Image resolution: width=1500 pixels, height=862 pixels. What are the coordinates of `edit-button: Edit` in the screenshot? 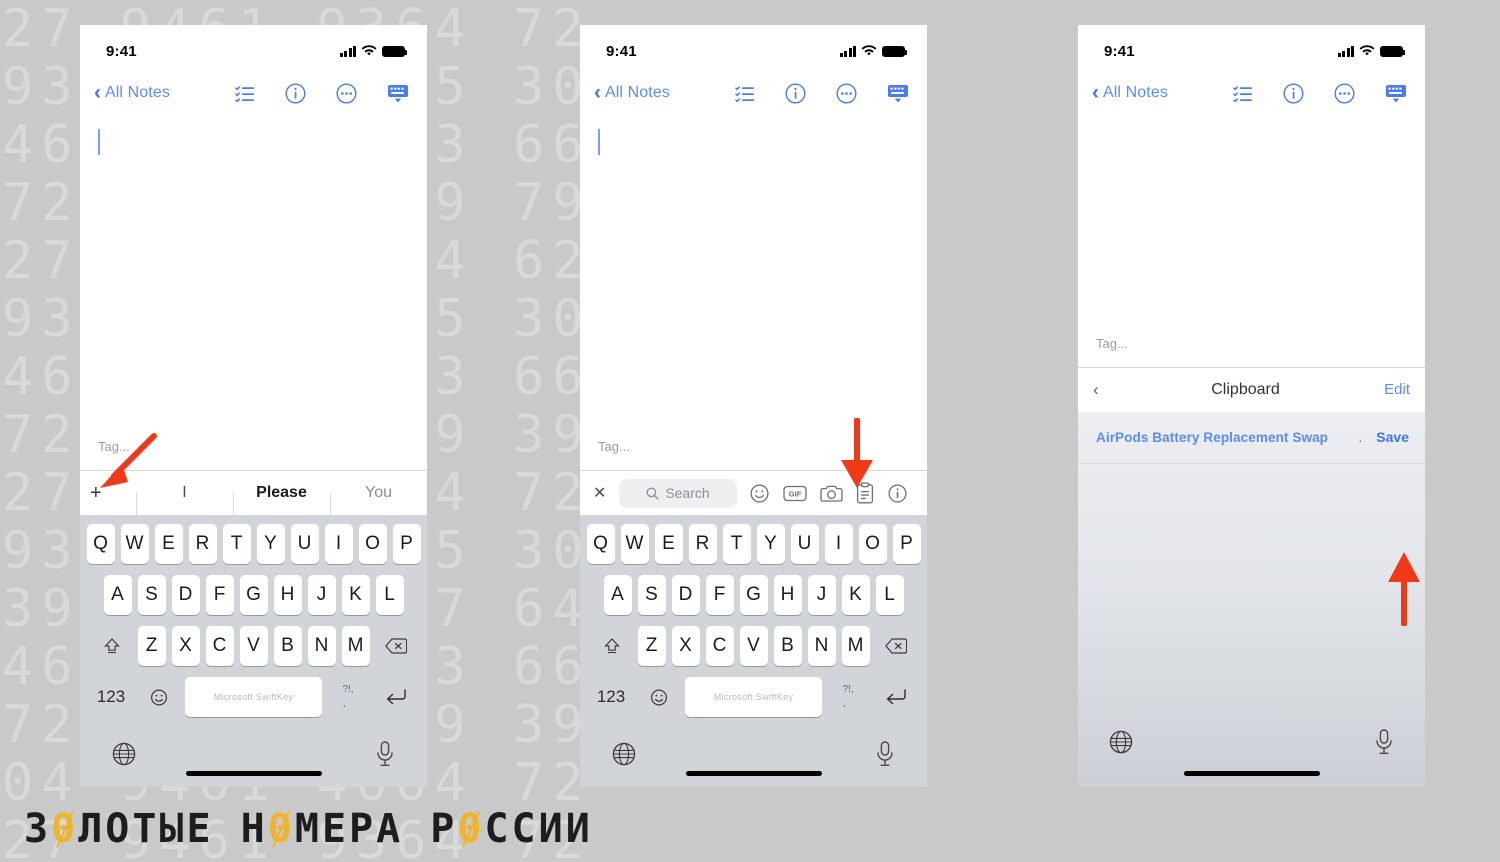 It's located at (1389, 389).